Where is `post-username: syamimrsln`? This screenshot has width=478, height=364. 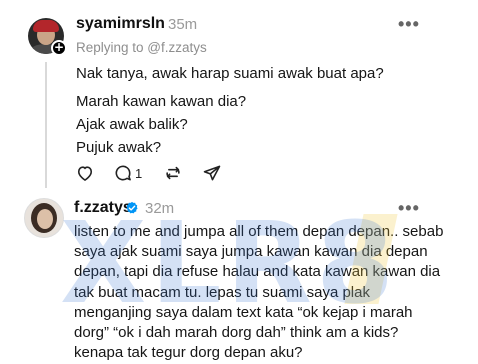
post-username: syamimrsln is located at coordinates (120, 24).